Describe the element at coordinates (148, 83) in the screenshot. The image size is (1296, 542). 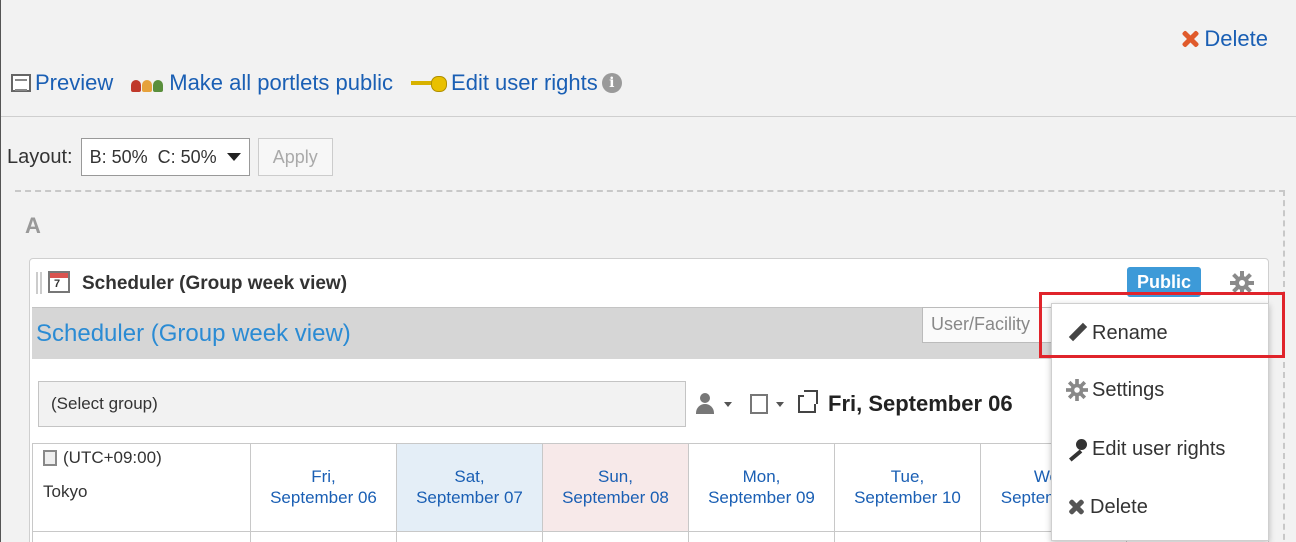
I see `people-icon` at that location.